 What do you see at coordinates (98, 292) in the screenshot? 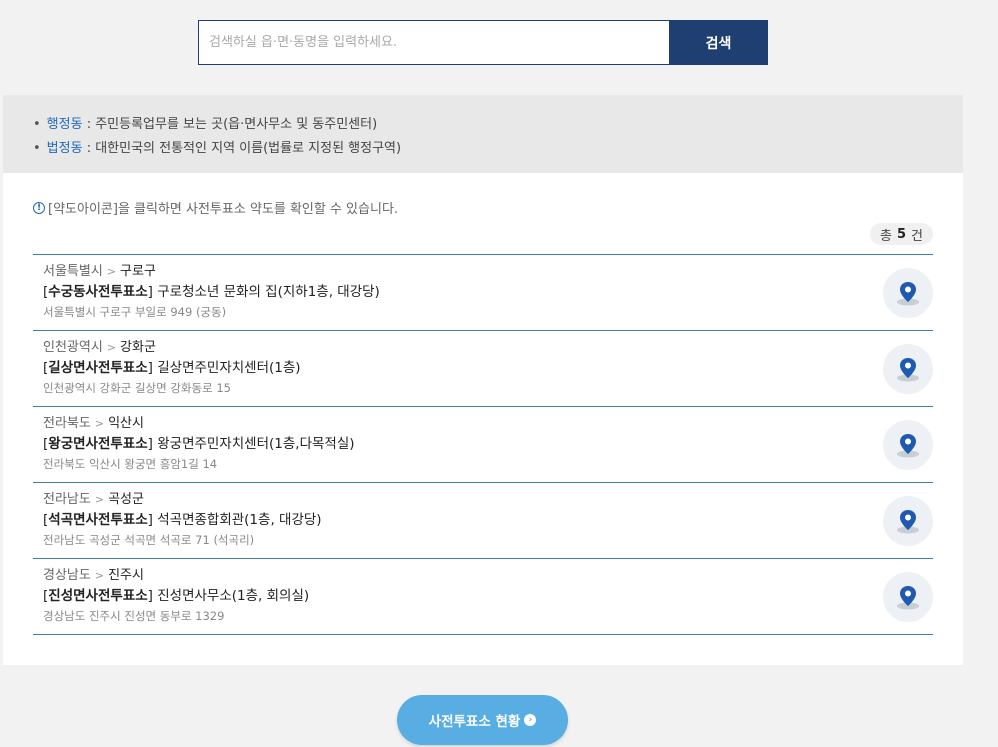
I see `polling-place-name: 수궁동사전투표소` at bounding box center [98, 292].